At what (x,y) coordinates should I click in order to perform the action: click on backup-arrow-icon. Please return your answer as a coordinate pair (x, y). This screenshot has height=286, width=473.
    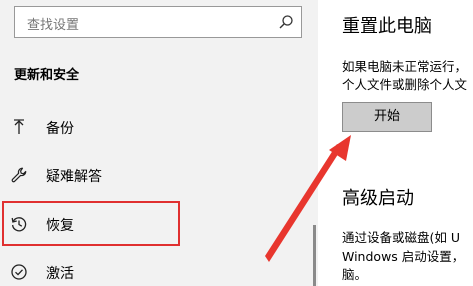
    Looking at the image, I should click on (19, 126).